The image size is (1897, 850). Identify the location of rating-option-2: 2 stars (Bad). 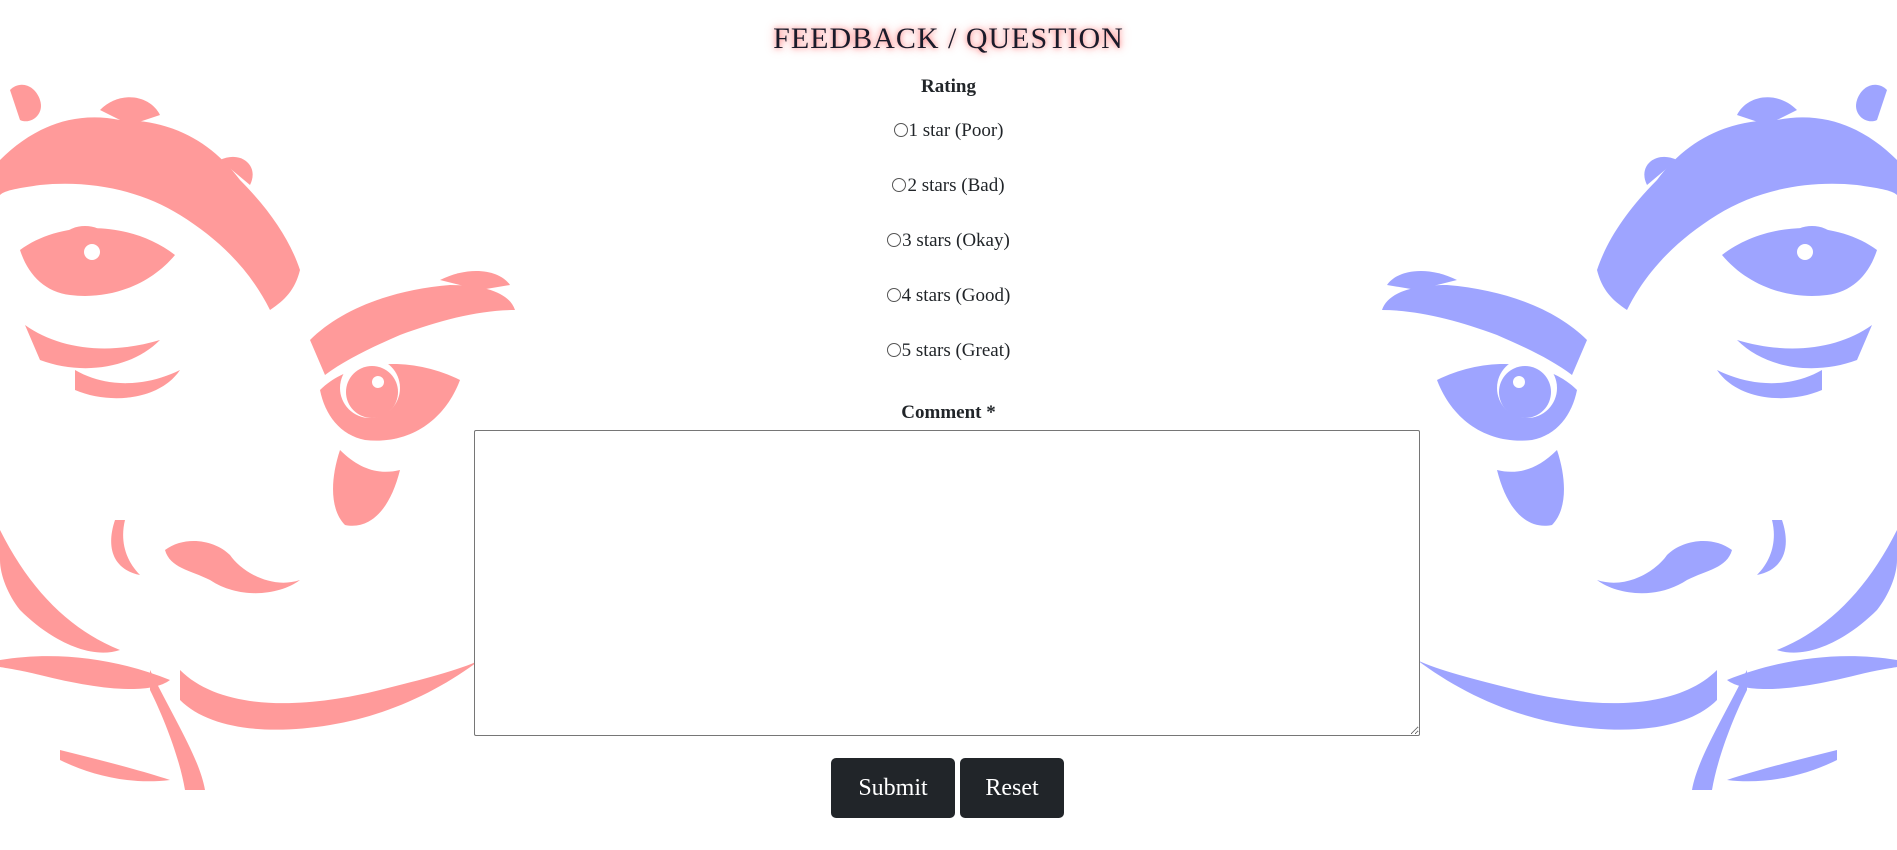
(948, 186).